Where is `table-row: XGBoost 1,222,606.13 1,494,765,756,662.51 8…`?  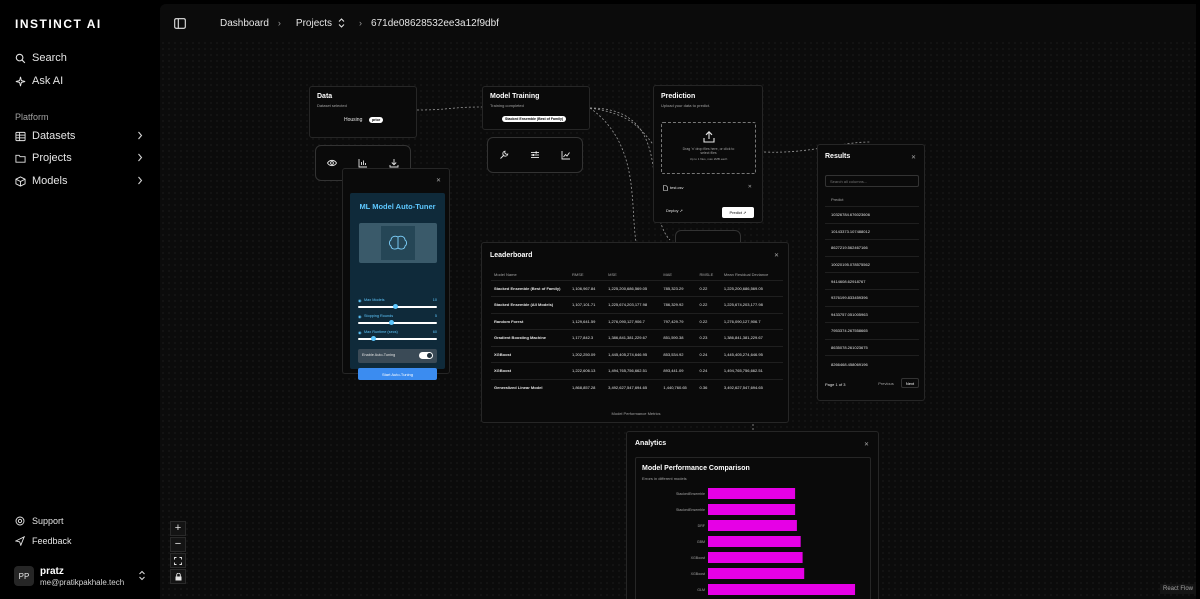
table-row: XGBoost 1,222,606.13 1,494,765,756,662.51 8… is located at coordinates (637, 370).